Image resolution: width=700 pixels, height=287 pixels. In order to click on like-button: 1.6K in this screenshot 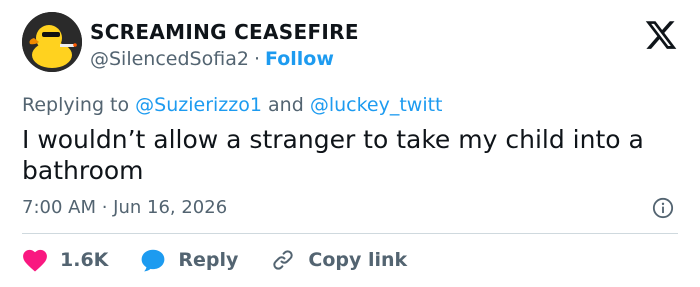, I will do `click(65, 260)`.